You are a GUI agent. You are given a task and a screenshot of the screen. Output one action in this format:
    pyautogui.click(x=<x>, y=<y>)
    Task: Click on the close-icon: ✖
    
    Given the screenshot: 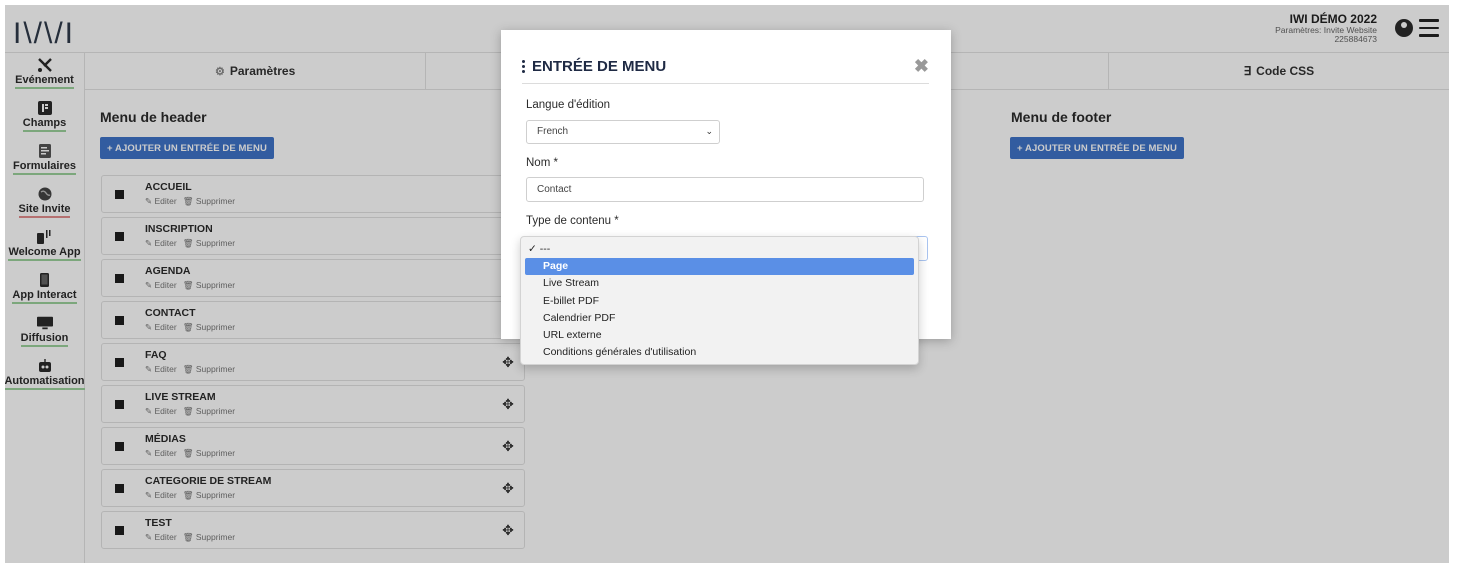 What is the action you would take?
    pyautogui.click(x=921, y=66)
    